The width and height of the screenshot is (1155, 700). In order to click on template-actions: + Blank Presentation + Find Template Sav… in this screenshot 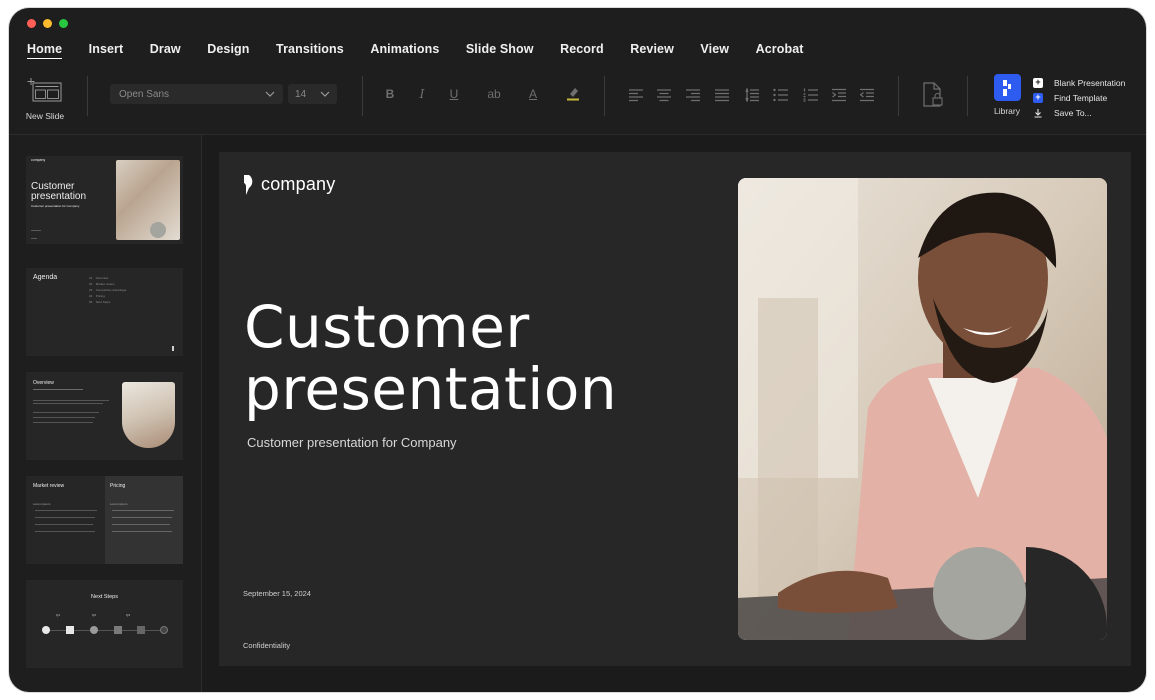, I will do `click(1079, 97)`.